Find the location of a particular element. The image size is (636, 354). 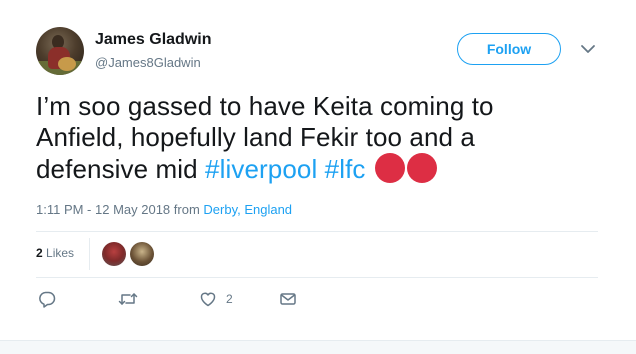

likes-stat: 2 Likes is located at coordinates (55, 253).